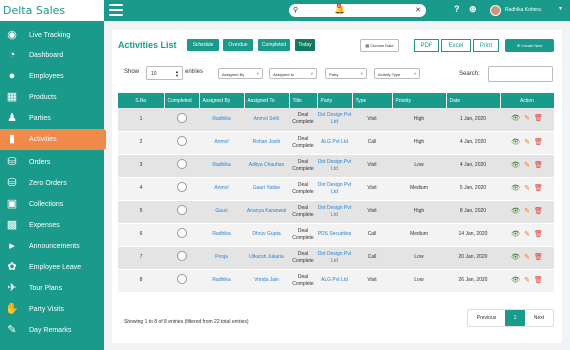 This screenshot has height=350, width=570. I want to click on assigned-by-select: Assigned By ˅, so click(240, 73).